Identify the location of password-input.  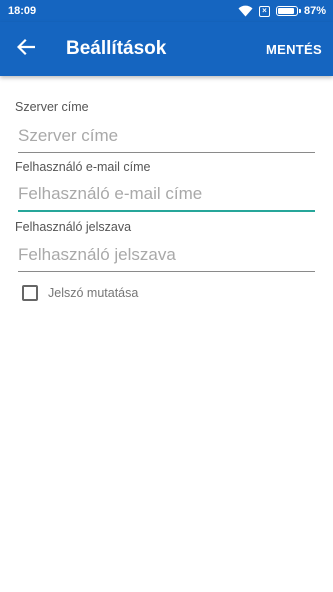
(166, 256).